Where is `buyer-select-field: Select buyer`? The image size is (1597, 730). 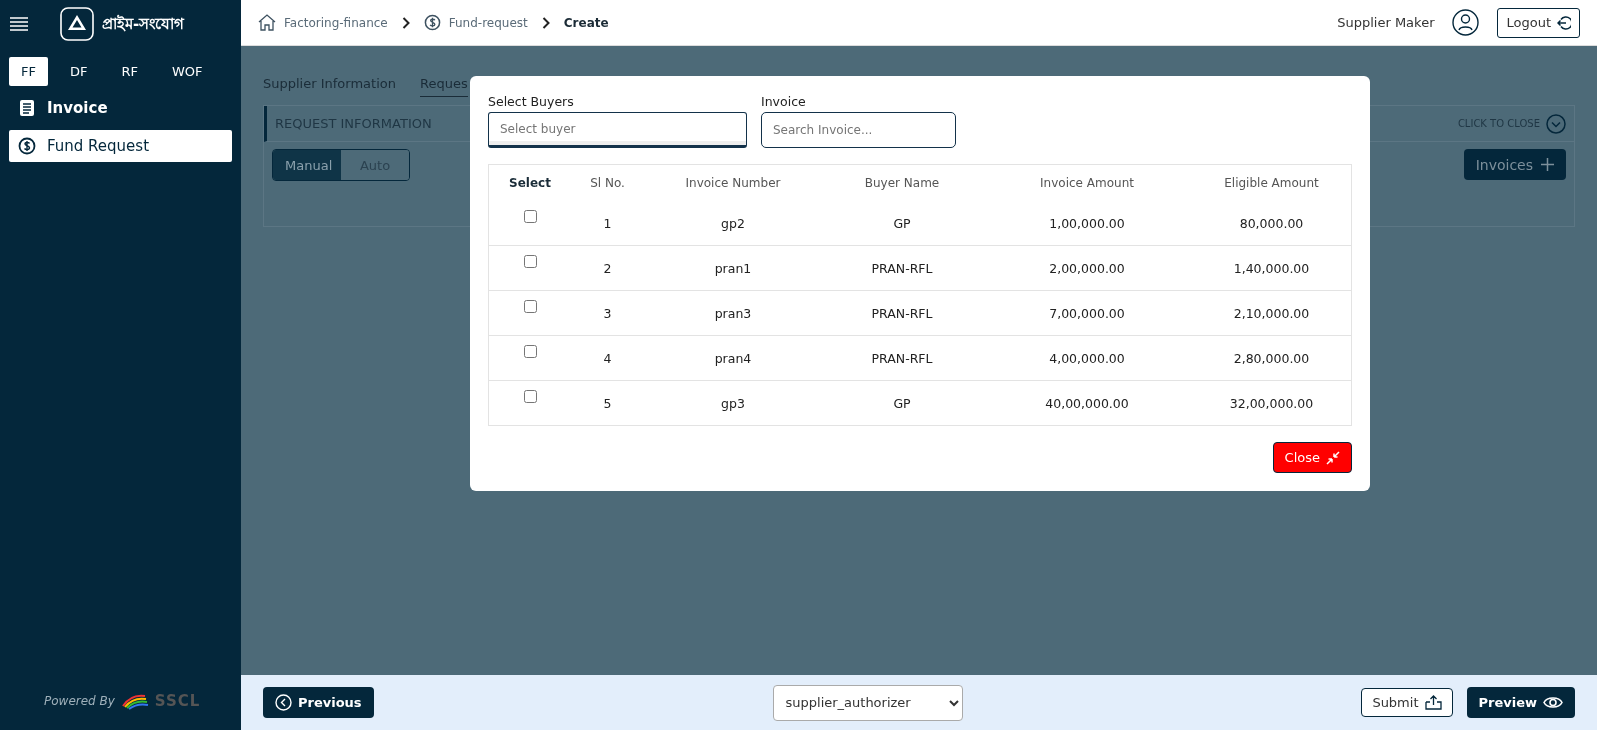 buyer-select-field: Select buyer is located at coordinates (617, 130).